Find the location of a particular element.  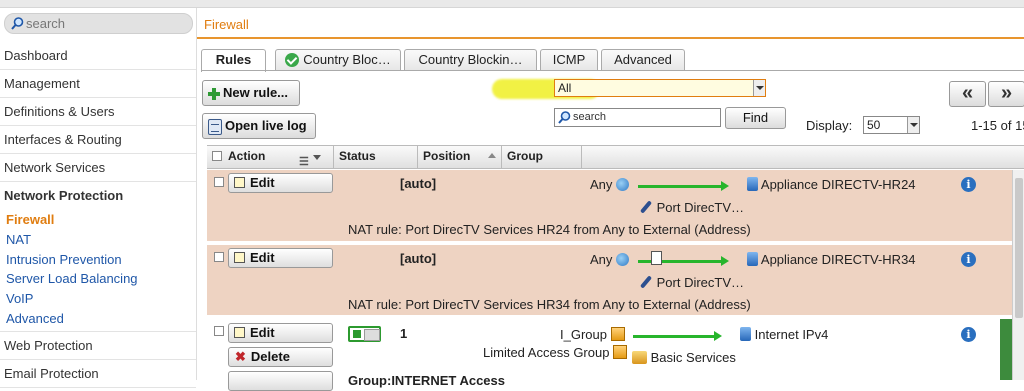

rule-source: Any is located at coordinates (610, 184).